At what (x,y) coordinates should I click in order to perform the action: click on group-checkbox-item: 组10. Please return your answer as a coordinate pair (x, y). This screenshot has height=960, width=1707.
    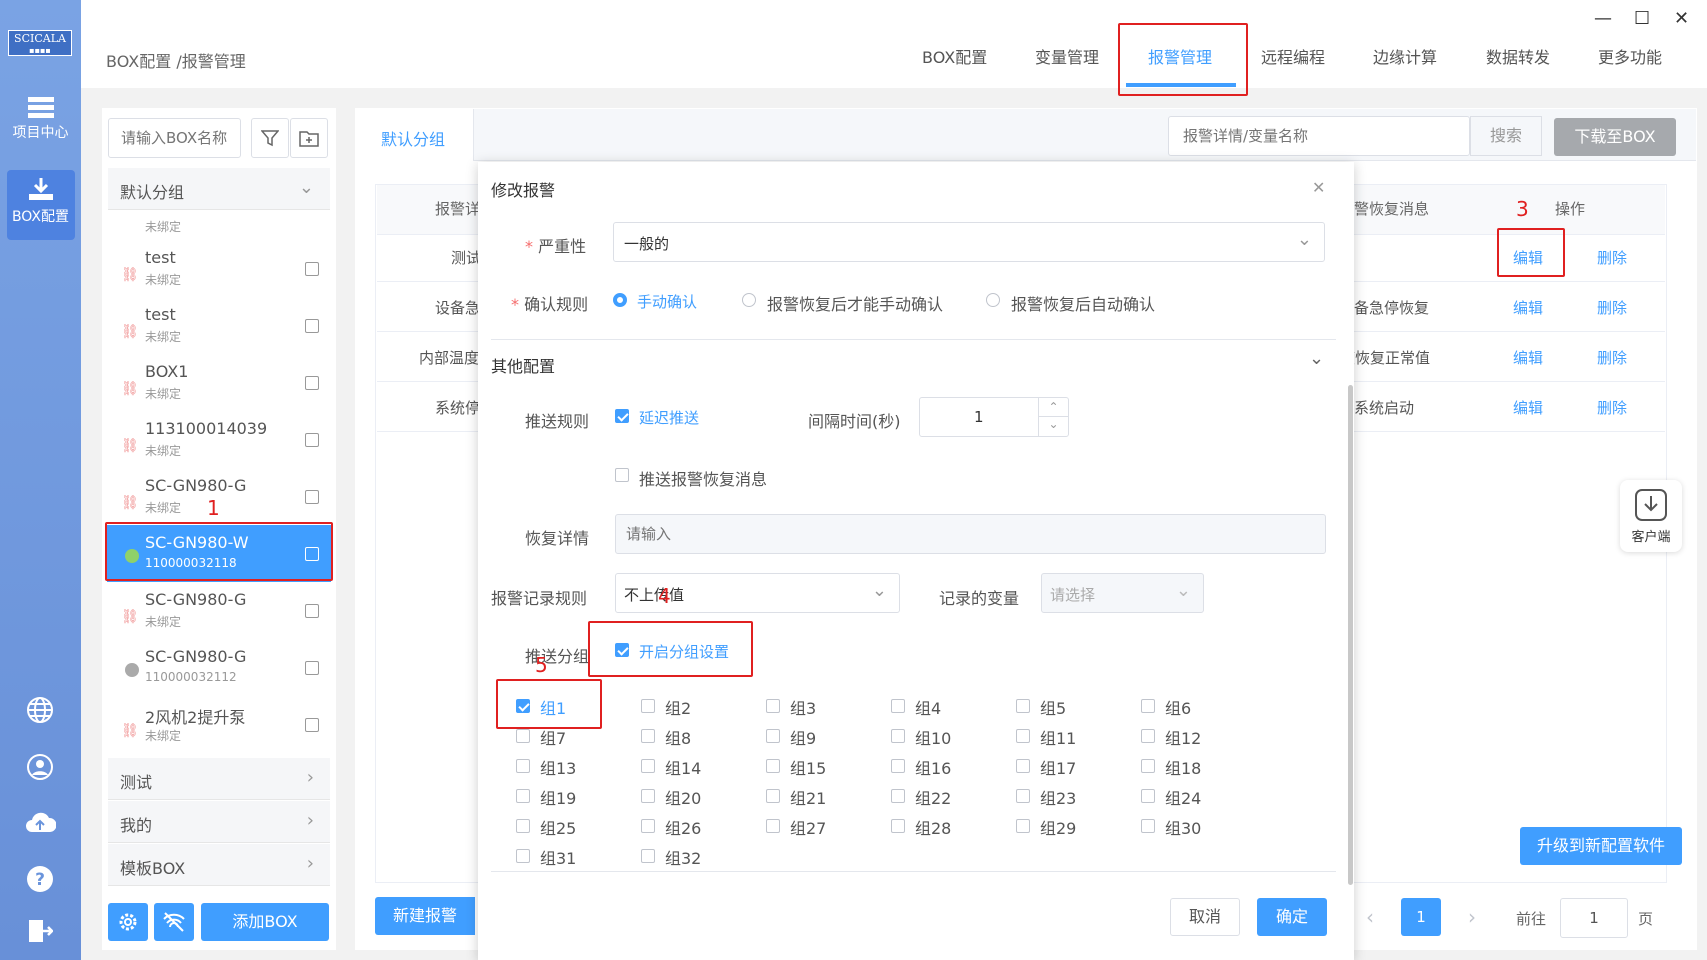
    Looking at the image, I should click on (951, 737).